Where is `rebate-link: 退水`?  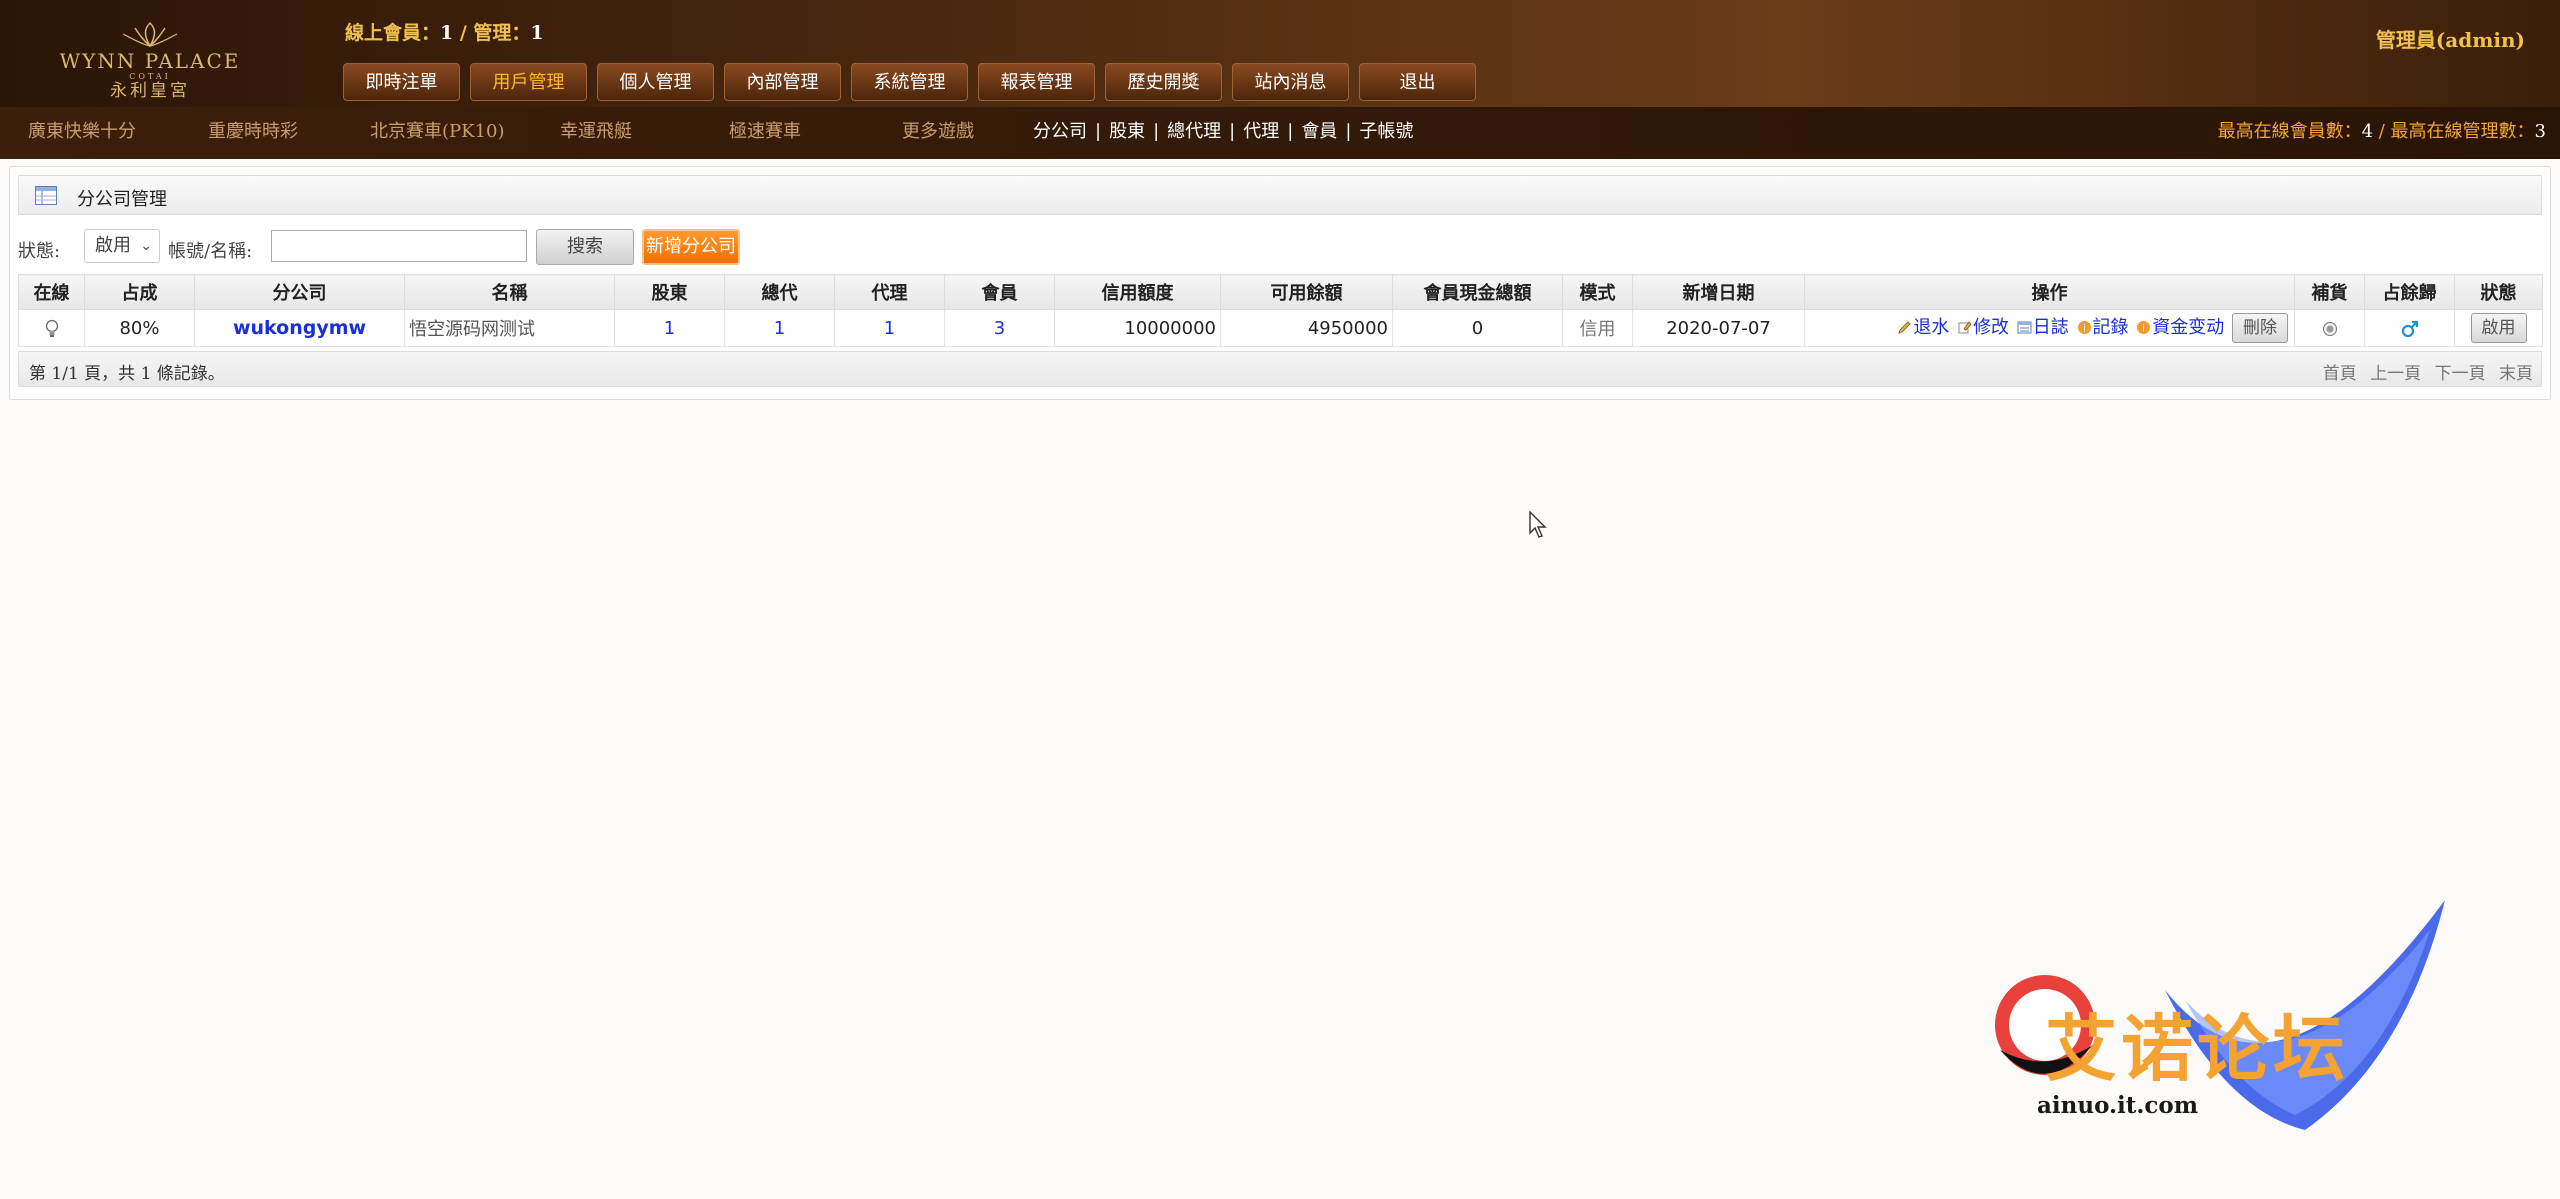 rebate-link: 退水 is located at coordinates (1931, 327).